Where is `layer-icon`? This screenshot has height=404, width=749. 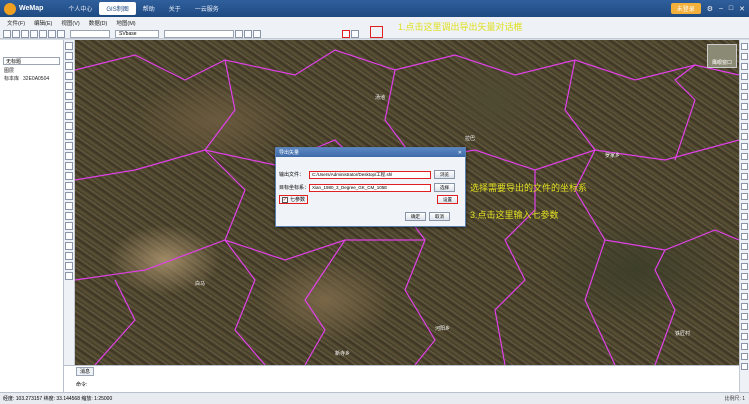 layer-icon is located at coordinates (257, 33).